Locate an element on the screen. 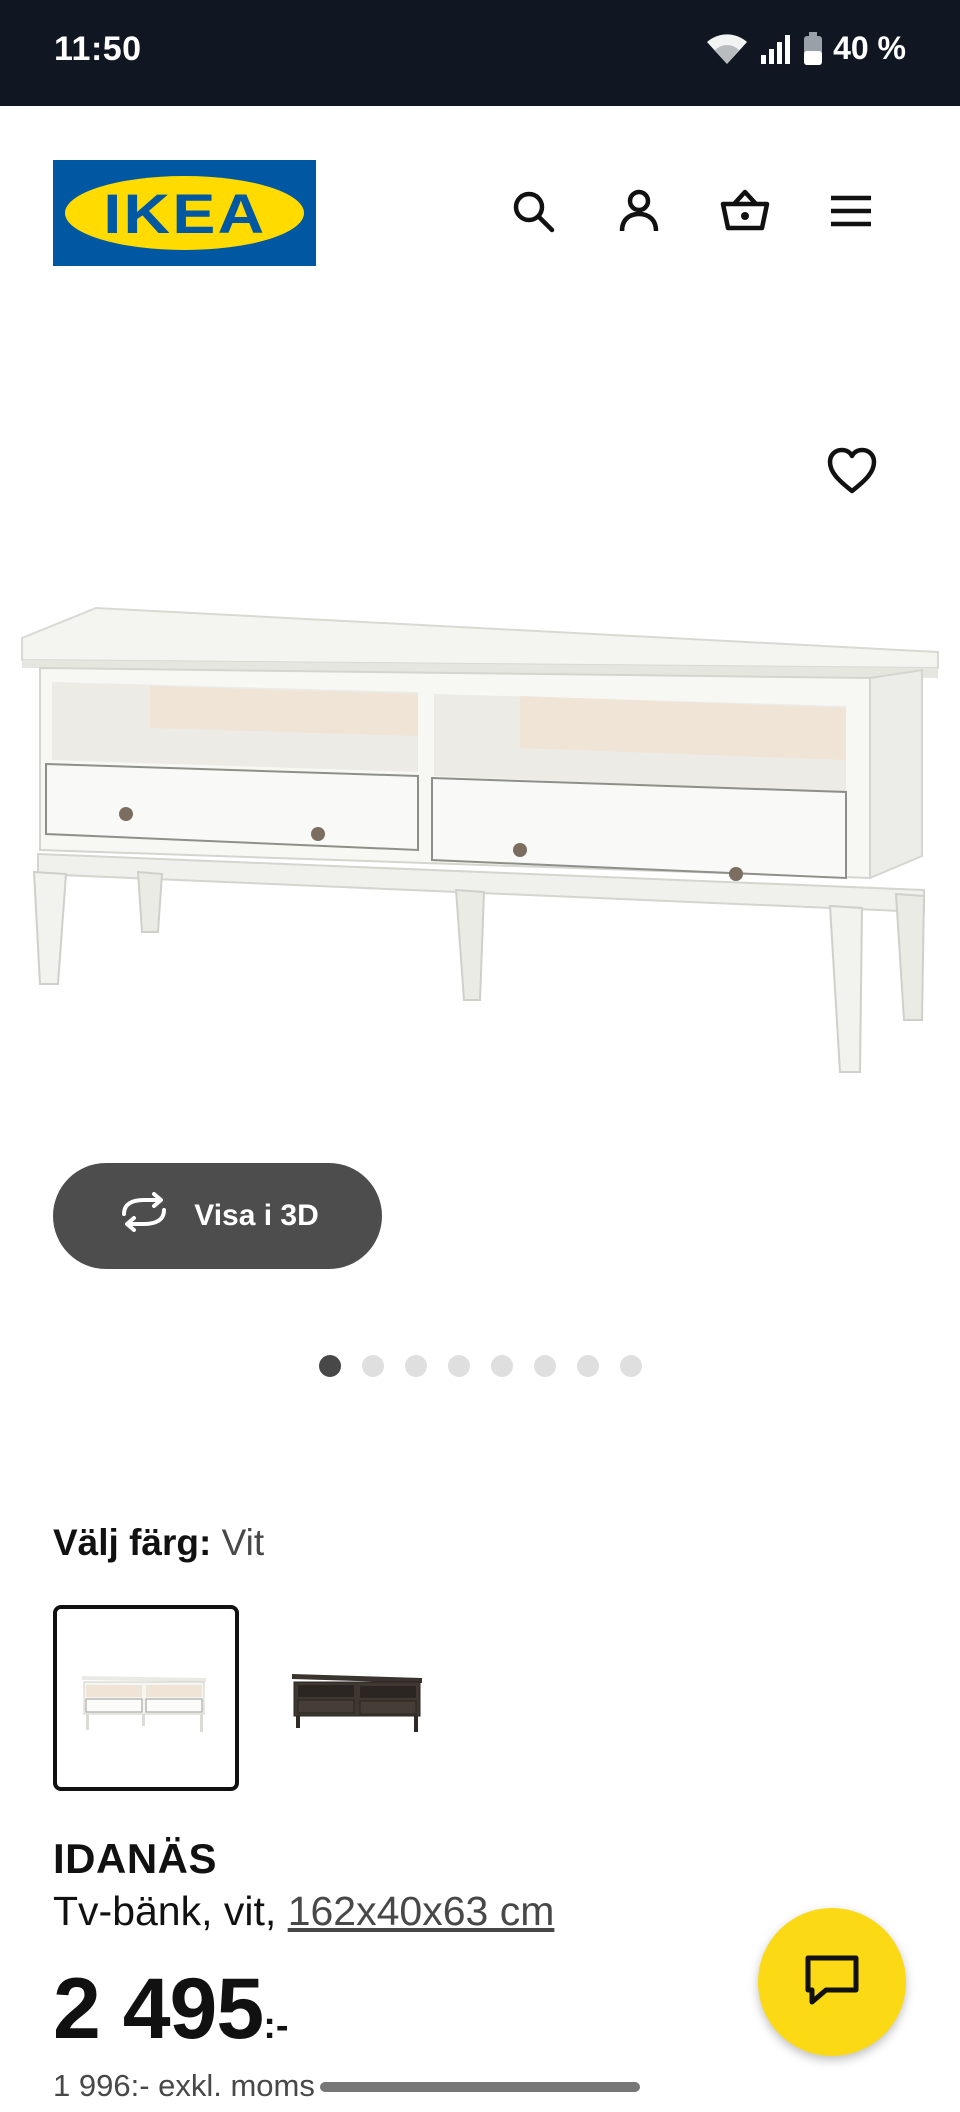  battery-percent: 40 % is located at coordinates (869, 48).